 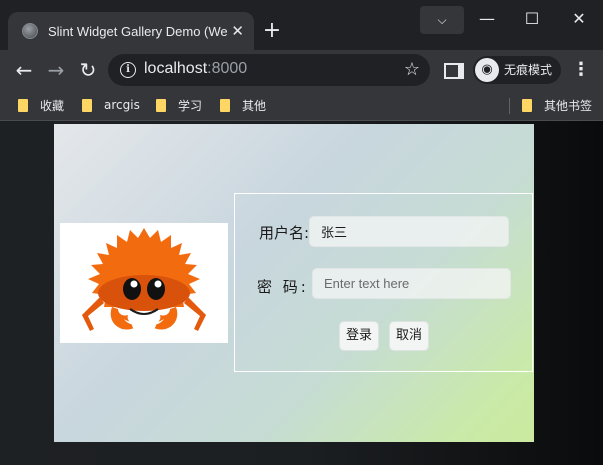 What do you see at coordinates (56, 70) in the screenshot?
I see `forward-icon: →` at bounding box center [56, 70].